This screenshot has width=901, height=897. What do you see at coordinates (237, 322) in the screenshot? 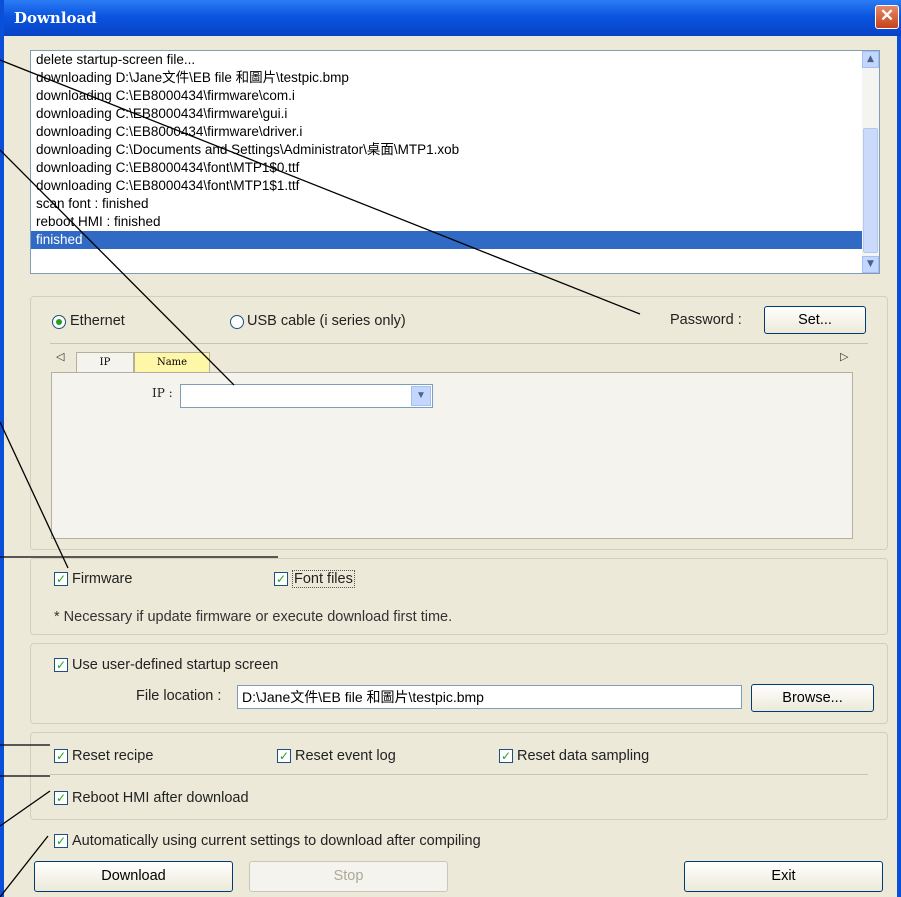
I see `usb-radio` at bounding box center [237, 322].